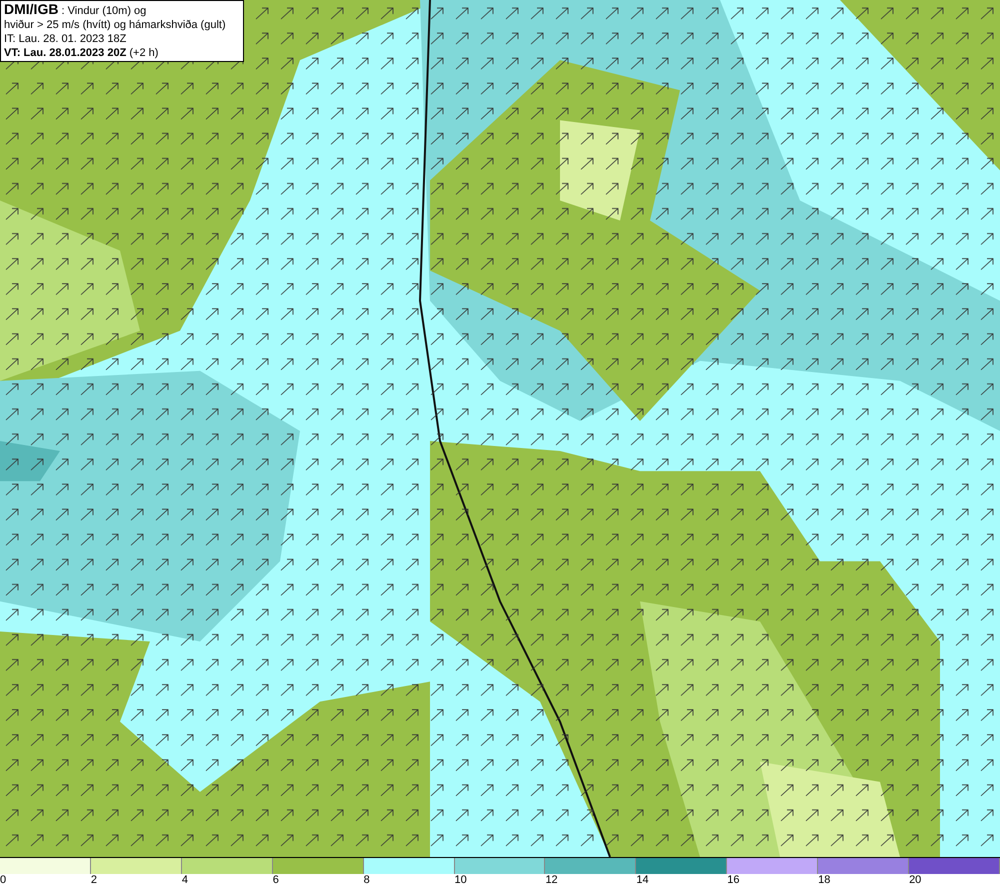 Image resolution: width=1000 pixels, height=887 pixels. Describe the element at coordinates (76, 10) in the screenshot. I see `info-text: DMI/IGB : Vindur (10m) og` at that location.